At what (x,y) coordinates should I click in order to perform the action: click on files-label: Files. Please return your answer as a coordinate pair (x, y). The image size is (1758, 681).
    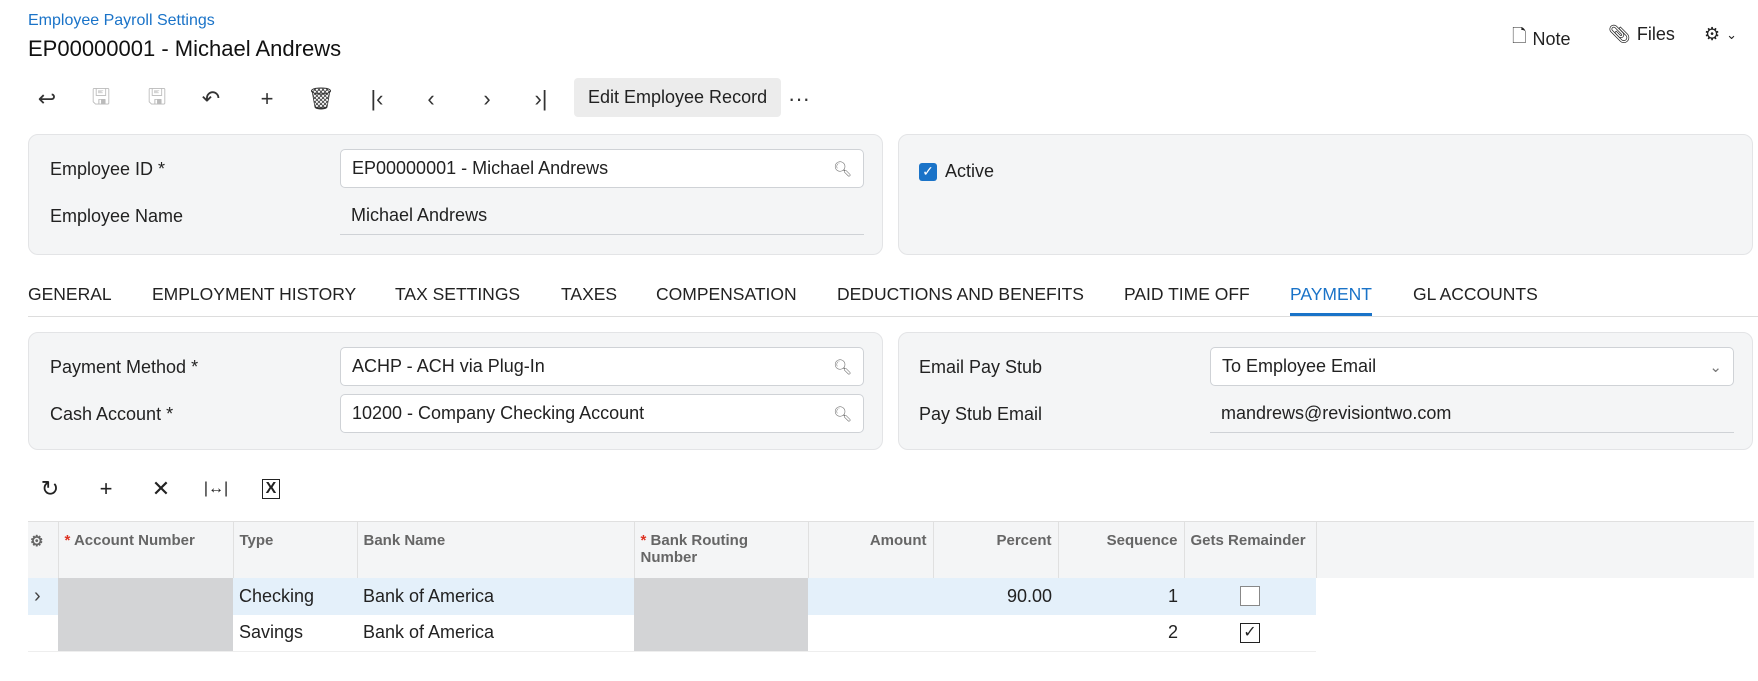
    Looking at the image, I should click on (1655, 34).